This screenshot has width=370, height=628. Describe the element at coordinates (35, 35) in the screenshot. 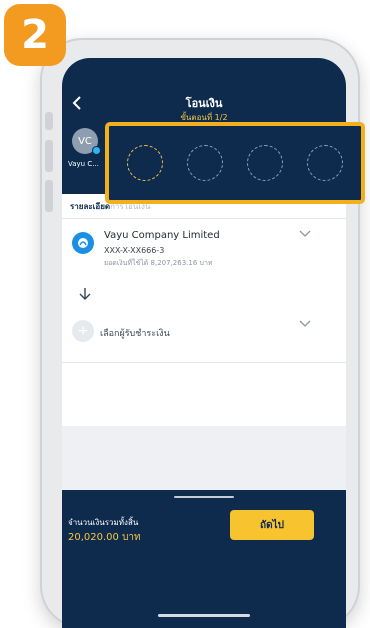

I see `step-badge: 2` at that location.